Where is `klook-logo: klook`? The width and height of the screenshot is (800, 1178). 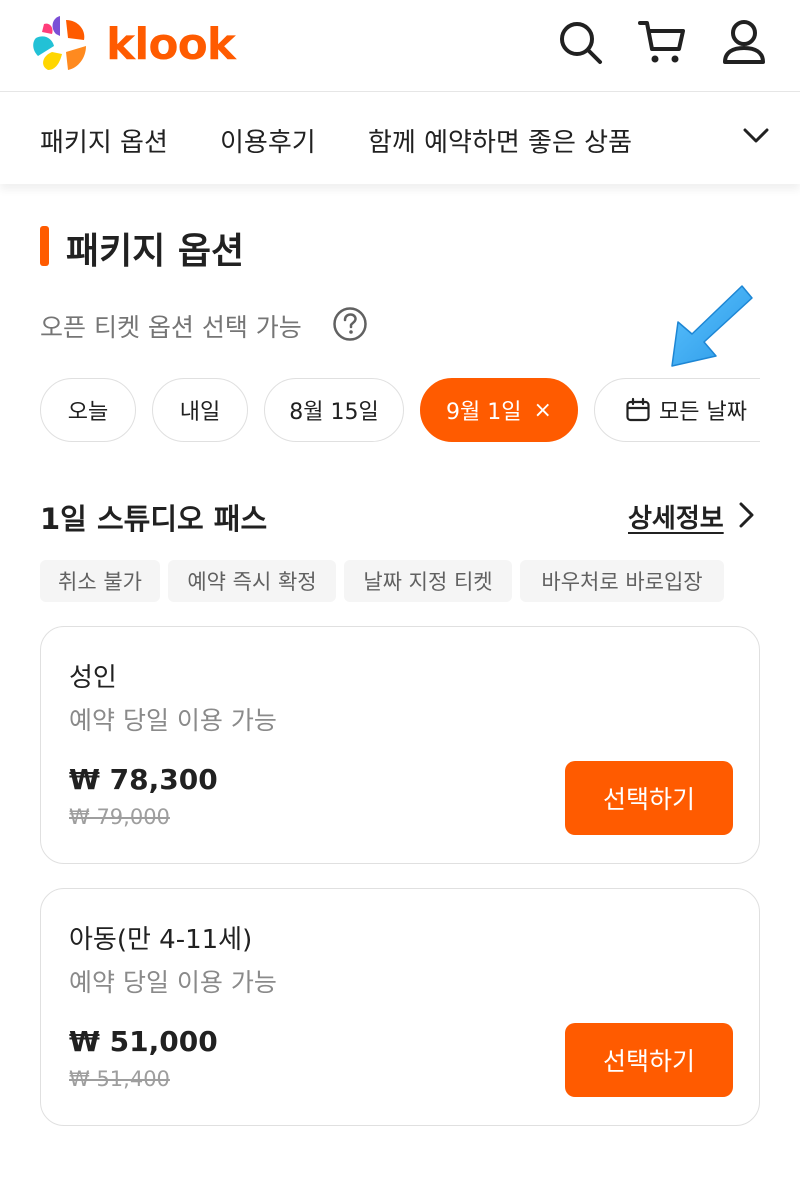
klook-logo: klook is located at coordinates (133, 44).